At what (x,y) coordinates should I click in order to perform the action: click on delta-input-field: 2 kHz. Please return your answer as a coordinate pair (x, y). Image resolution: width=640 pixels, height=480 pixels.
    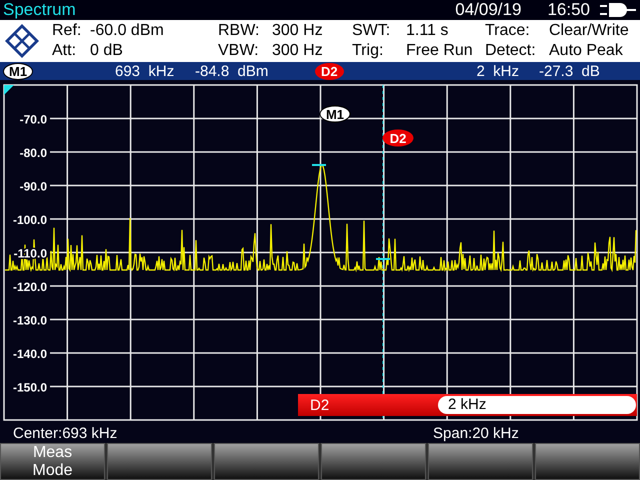
    Looking at the image, I should click on (537, 405).